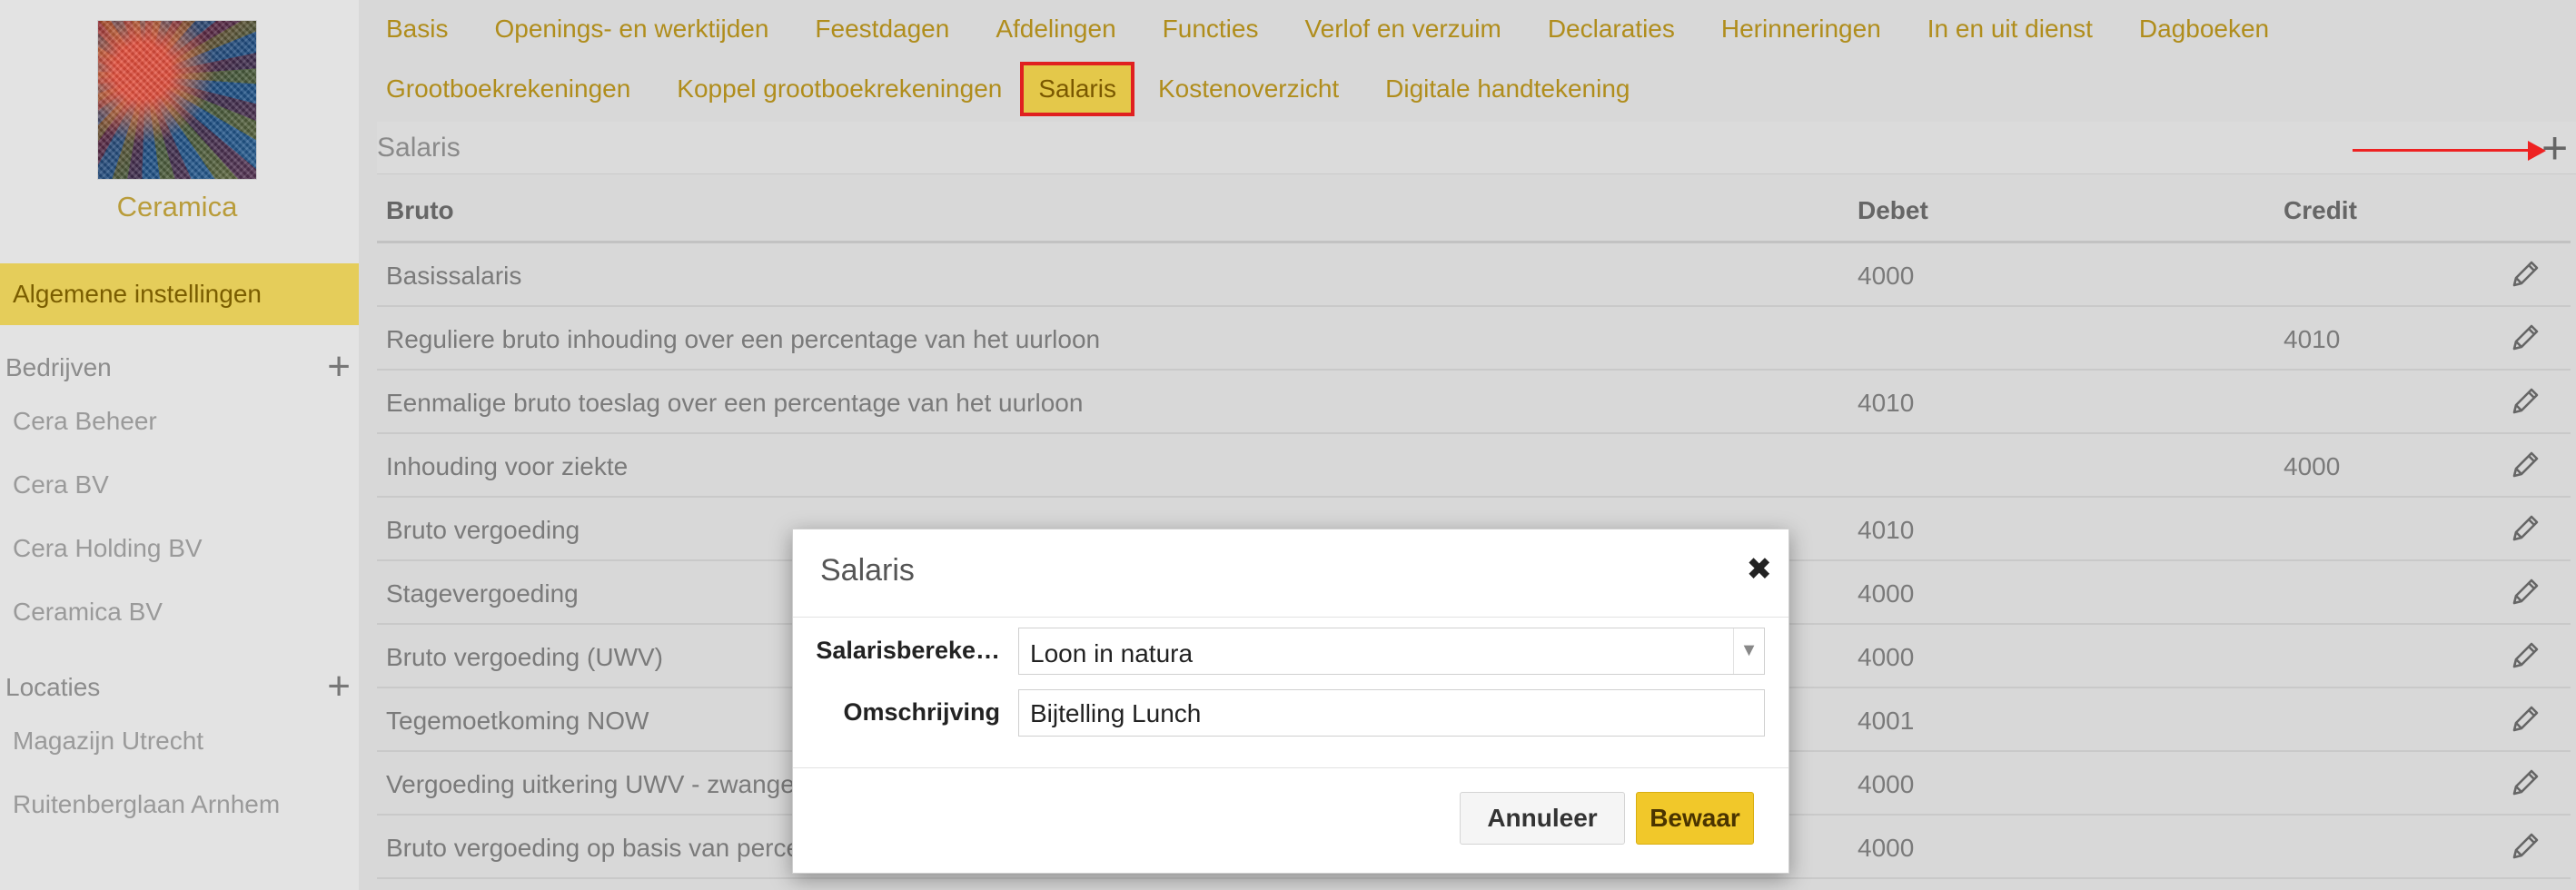 The height and width of the screenshot is (890, 2576). I want to click on table-row: Inhouding voor ziekte 4000, so click(1474, 466).